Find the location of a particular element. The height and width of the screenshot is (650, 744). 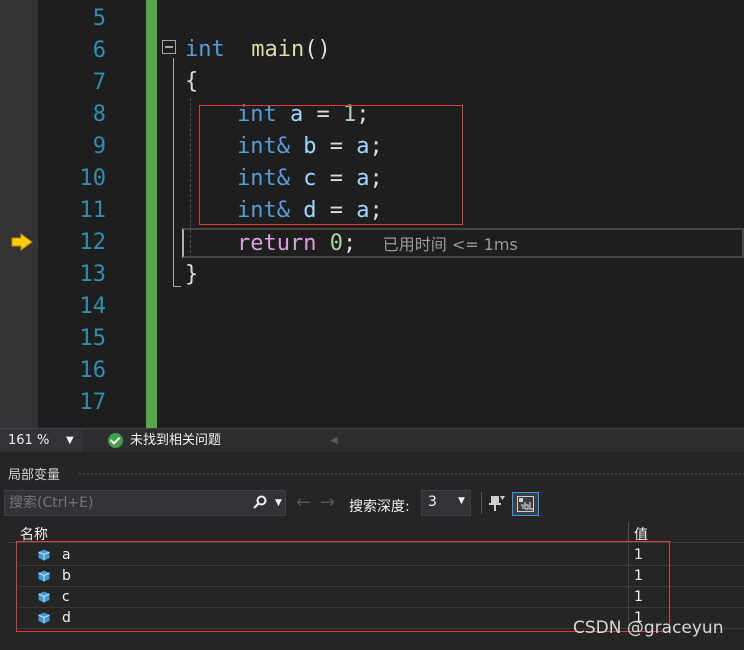

code-line-12: return 0; 已用时间 <= 1ms is located at coordinates (377, 244).